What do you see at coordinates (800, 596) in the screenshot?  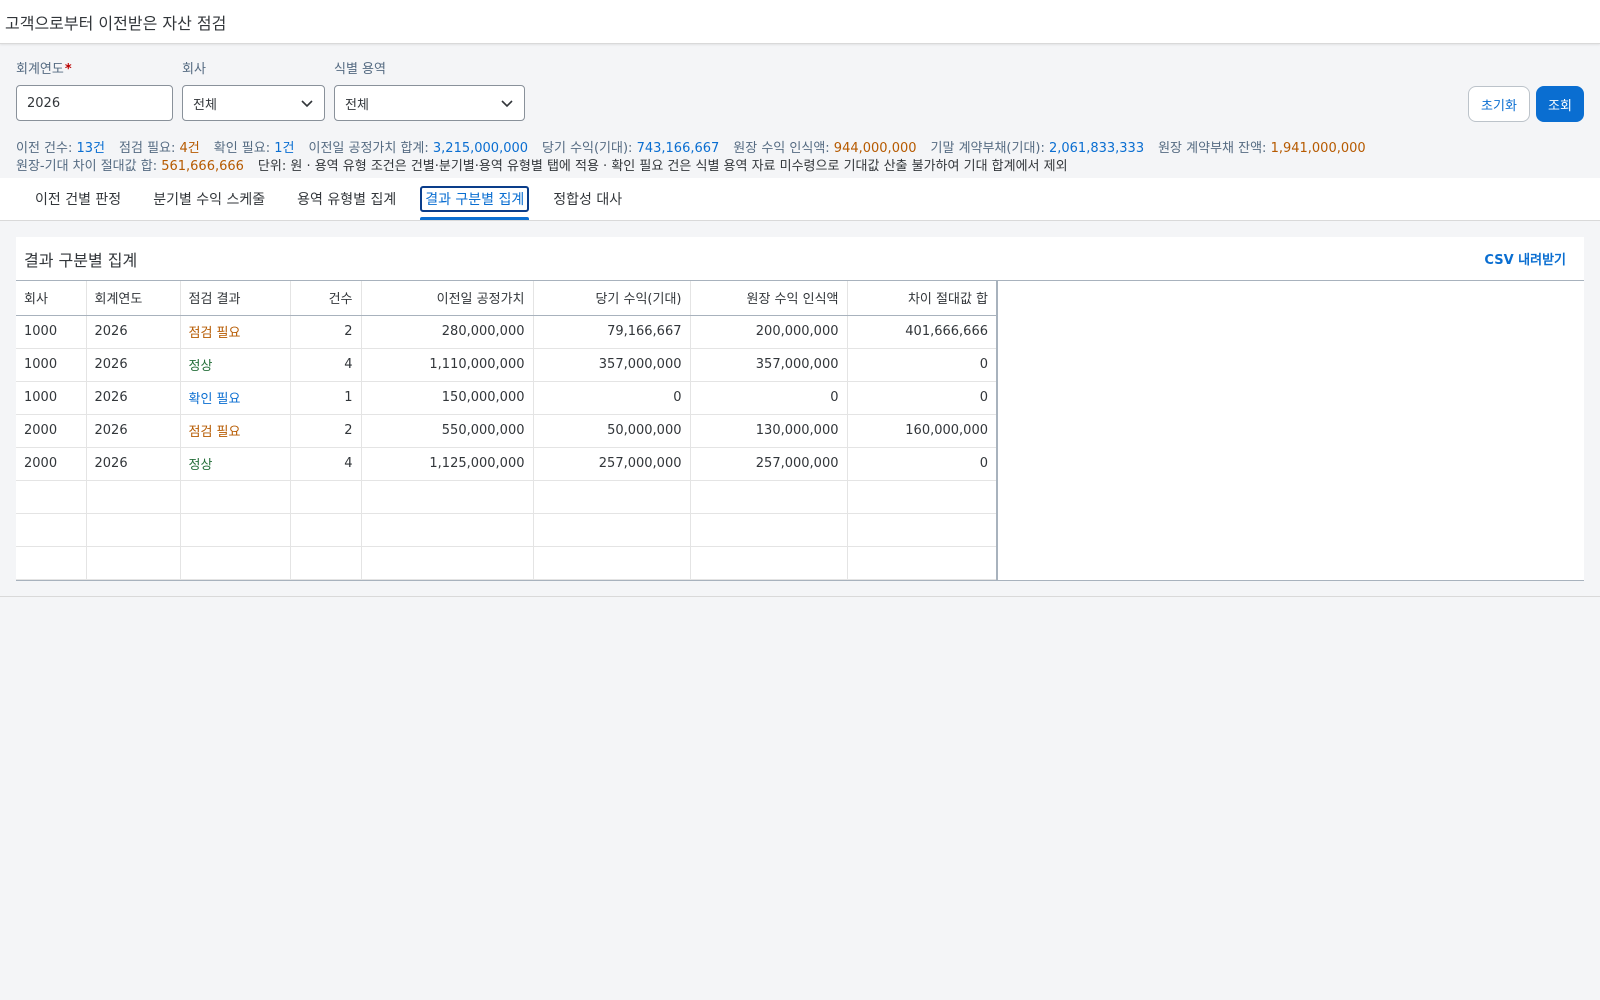 I see `content-divider` at bounding box center [800, 596].